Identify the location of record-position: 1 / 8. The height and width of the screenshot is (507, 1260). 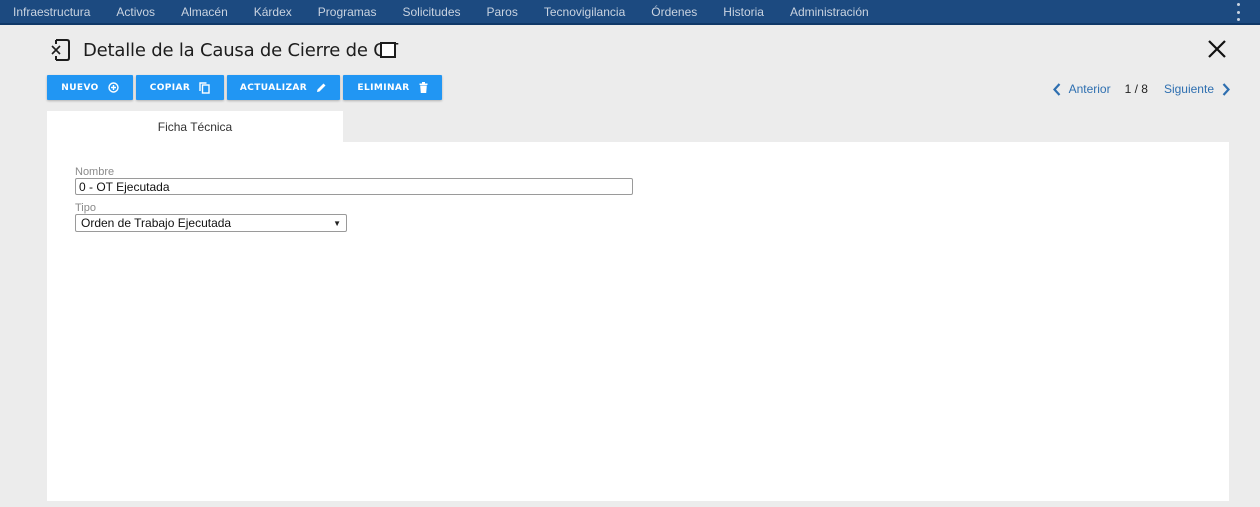
(1136, 89).